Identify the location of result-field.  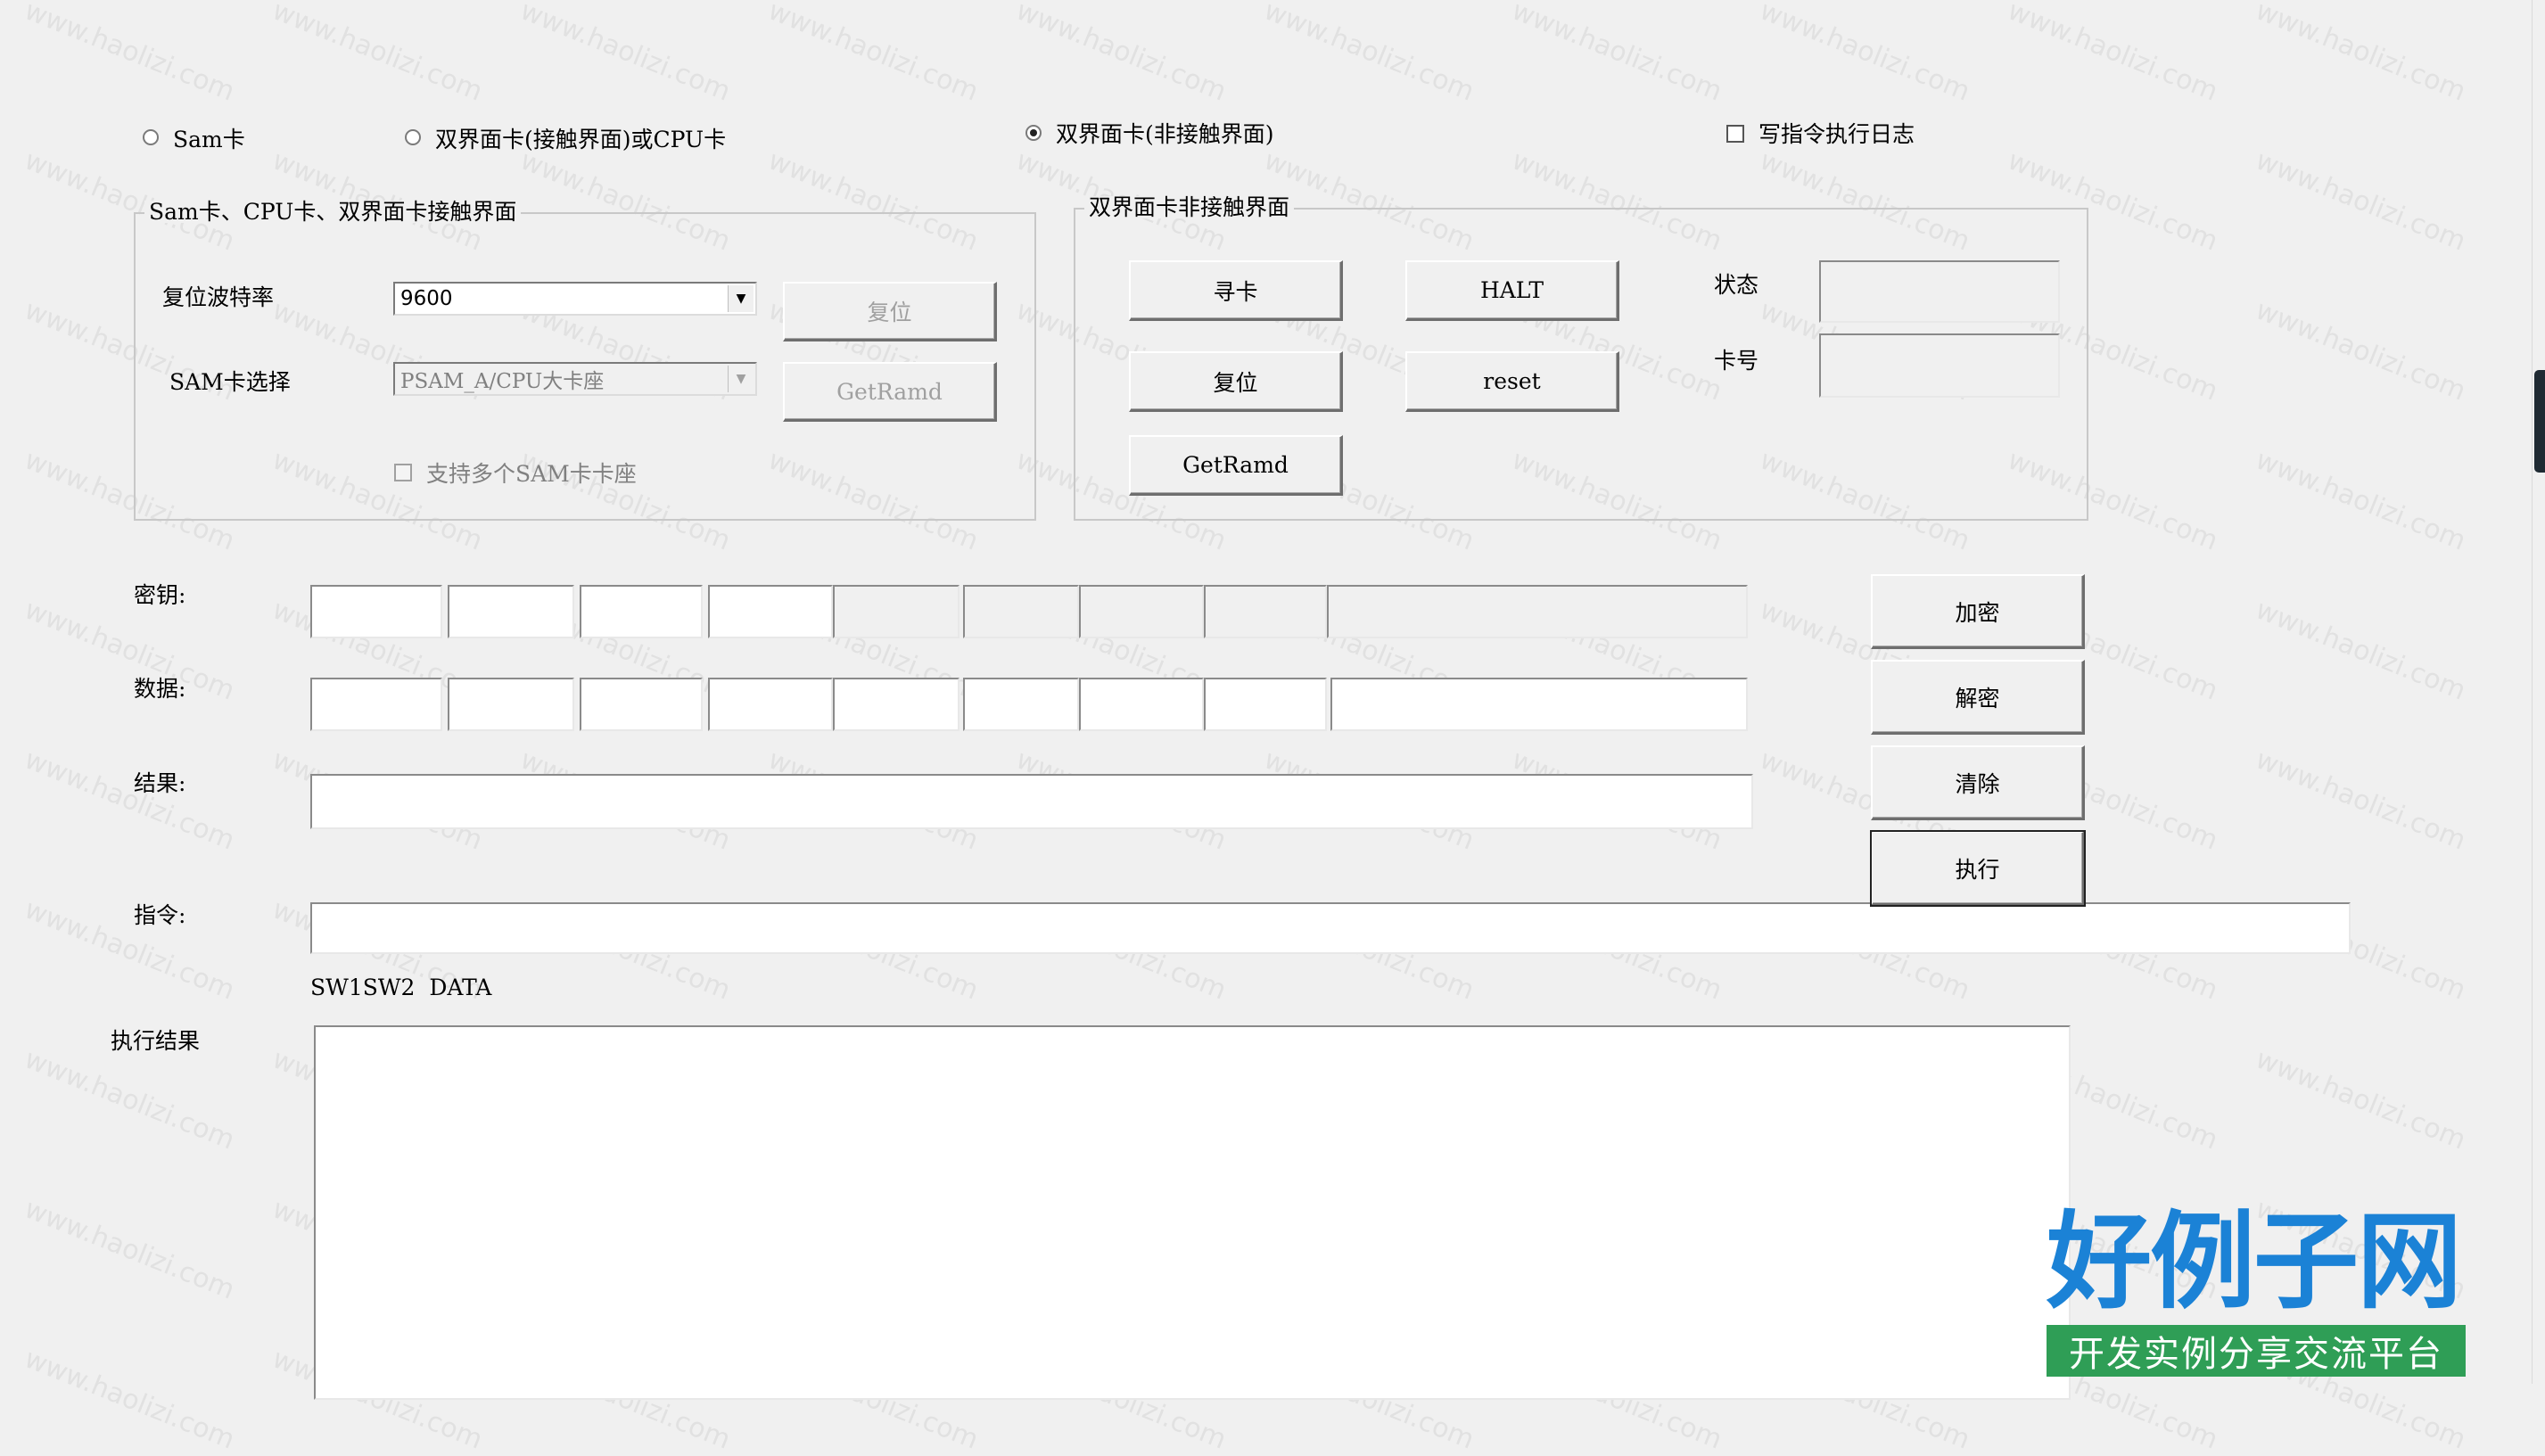
(1031, 801).